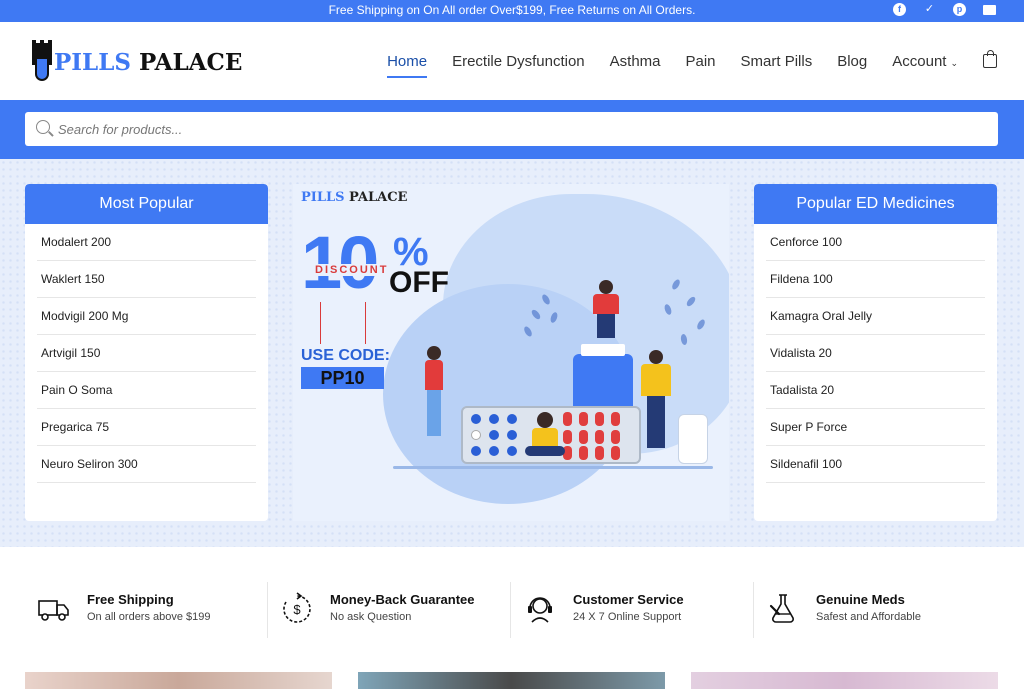 The width and height of the screenshot is (1024, 689). I want to click on money-back-icon: $, so click(297, 607).